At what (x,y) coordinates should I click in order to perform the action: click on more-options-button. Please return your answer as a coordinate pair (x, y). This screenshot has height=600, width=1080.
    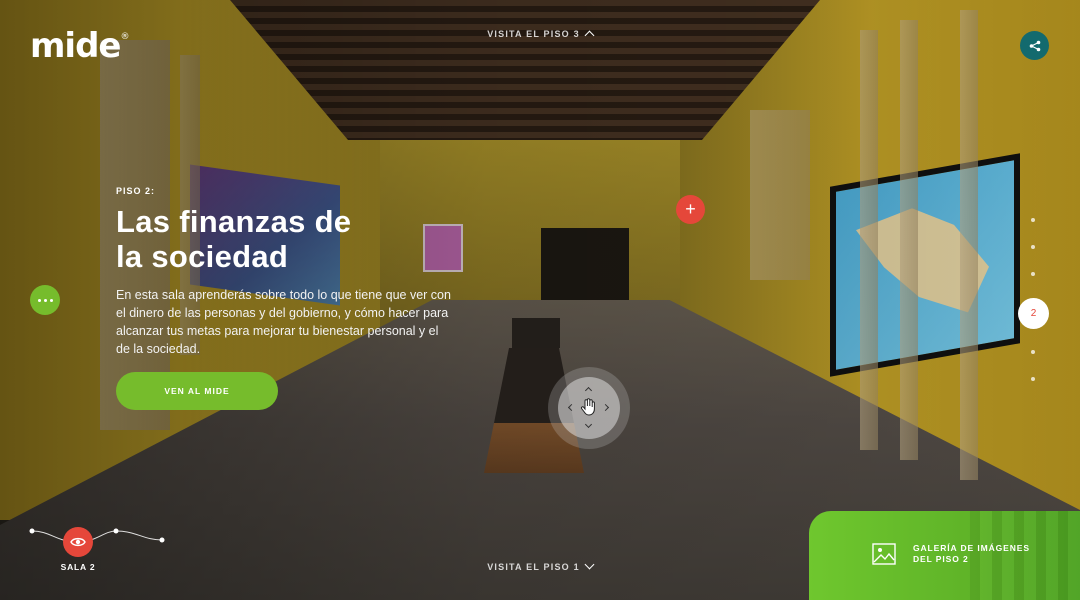
    Looking at the image, I should click on (45, 300).